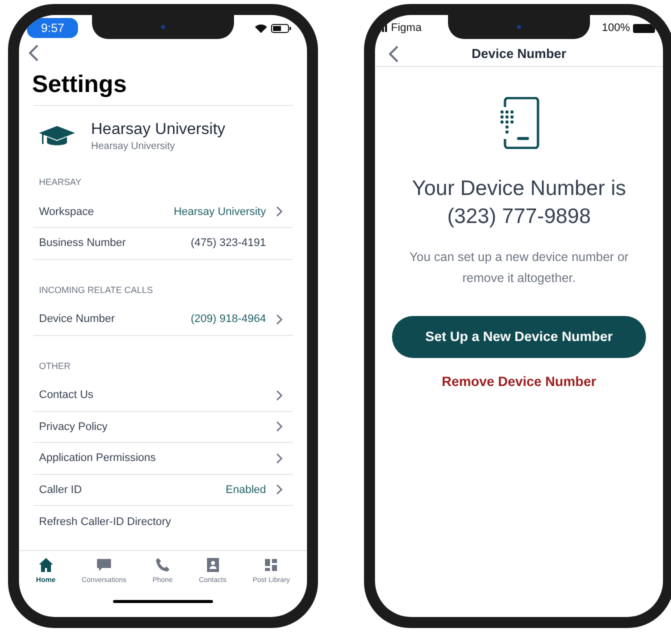 The height and width of the screenshot is (632, 671). What do you see at coordinates (163, 244) in the screenshot?
I see `settings-row: Business Number (475) 323-4191` at bounding box center [163, 244].